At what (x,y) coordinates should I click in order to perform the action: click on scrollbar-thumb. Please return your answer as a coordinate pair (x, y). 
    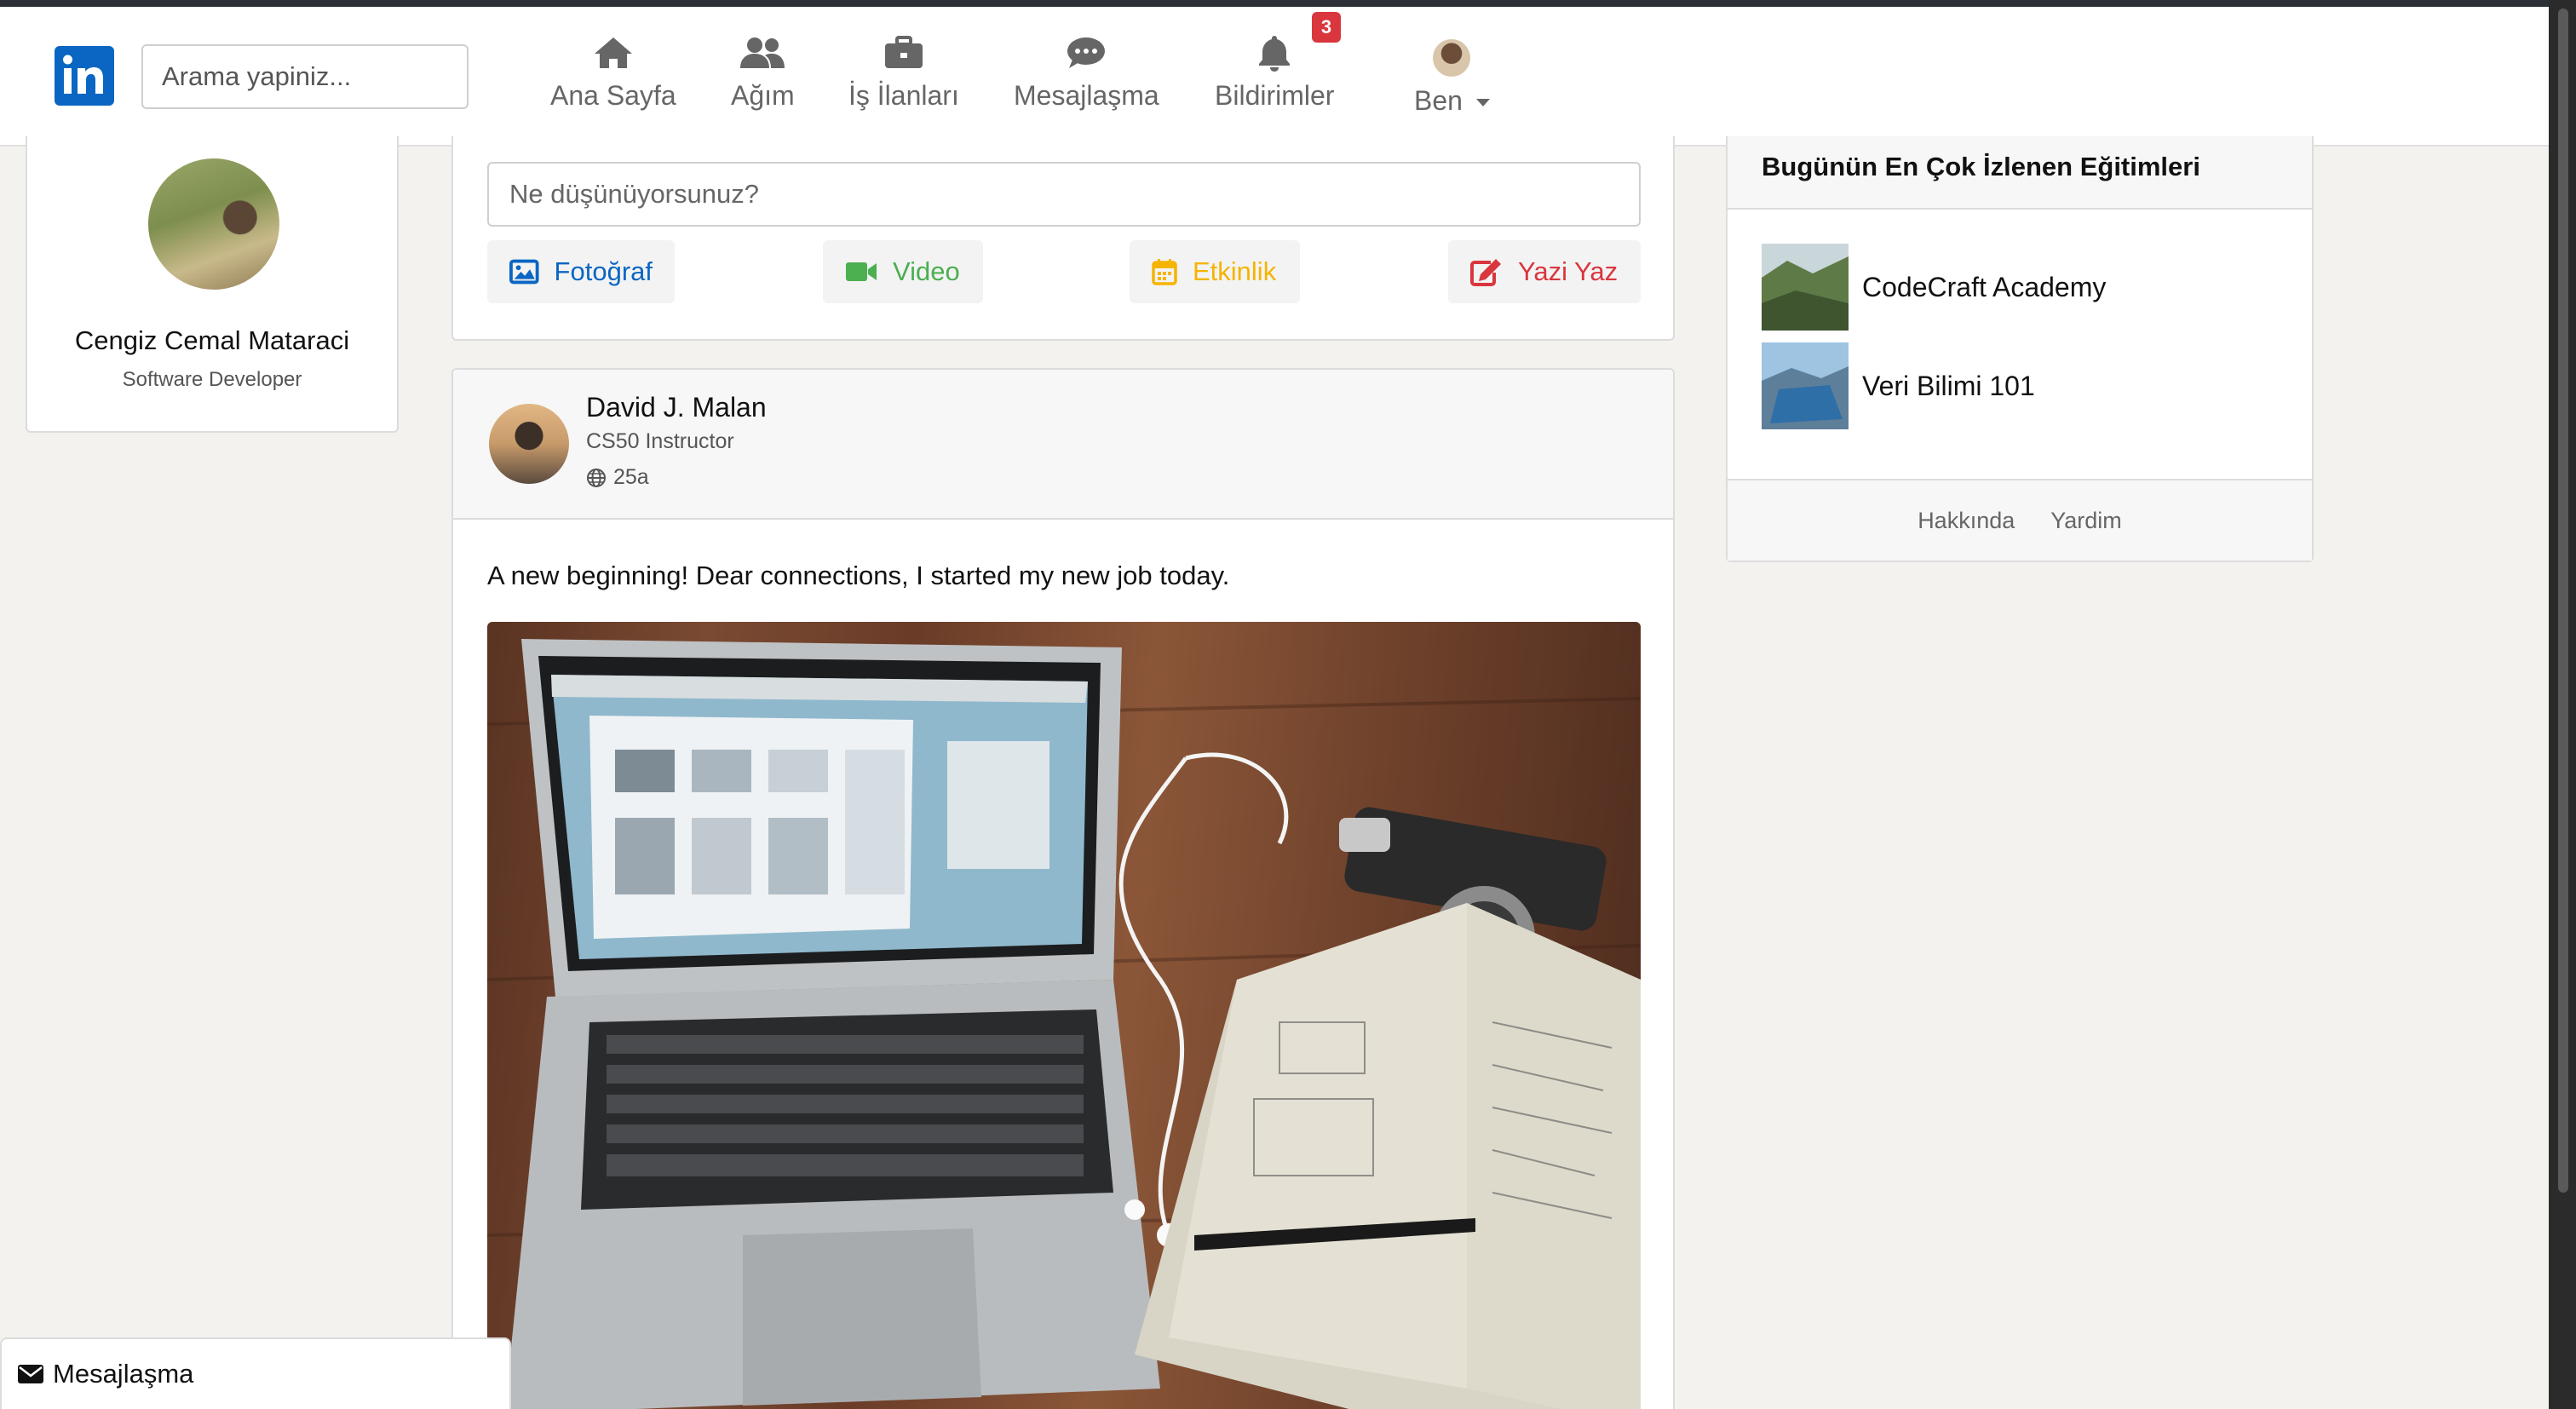
    Looking at the image, I should click on (2563, 601).